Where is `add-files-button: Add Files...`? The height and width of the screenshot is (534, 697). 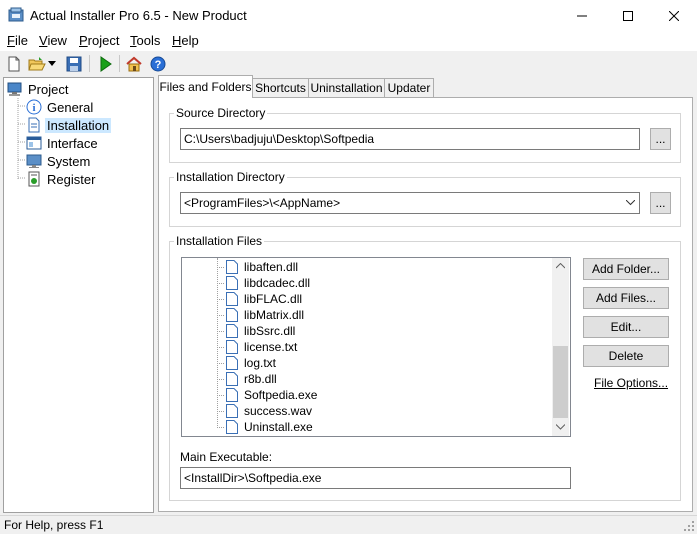
add-files-button: Add Files... is located at coordinates (626, 298).